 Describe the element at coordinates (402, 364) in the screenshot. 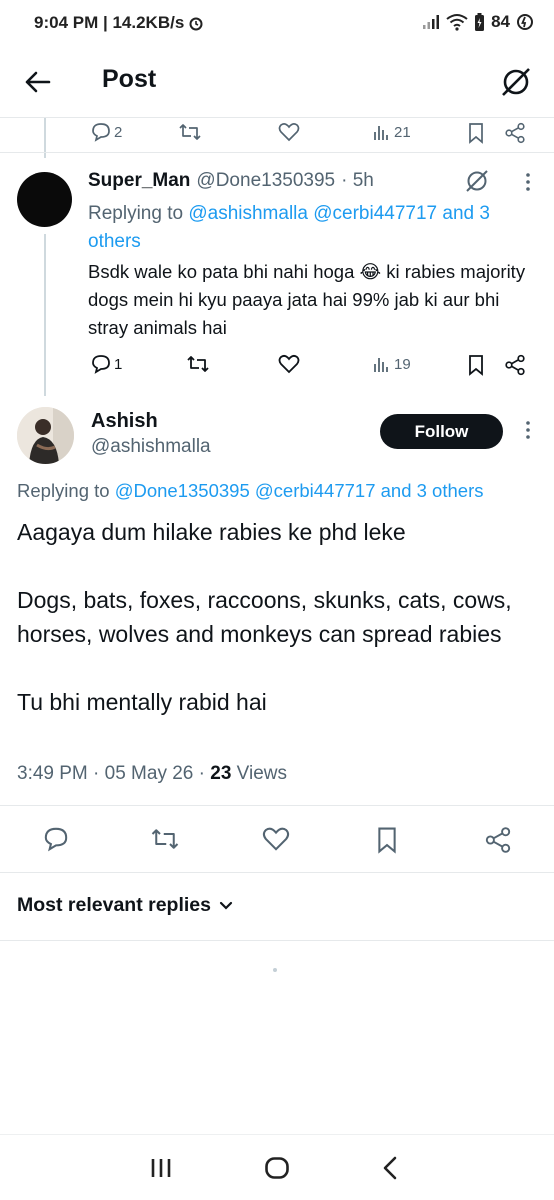

I see `views-count: 19` at that location.